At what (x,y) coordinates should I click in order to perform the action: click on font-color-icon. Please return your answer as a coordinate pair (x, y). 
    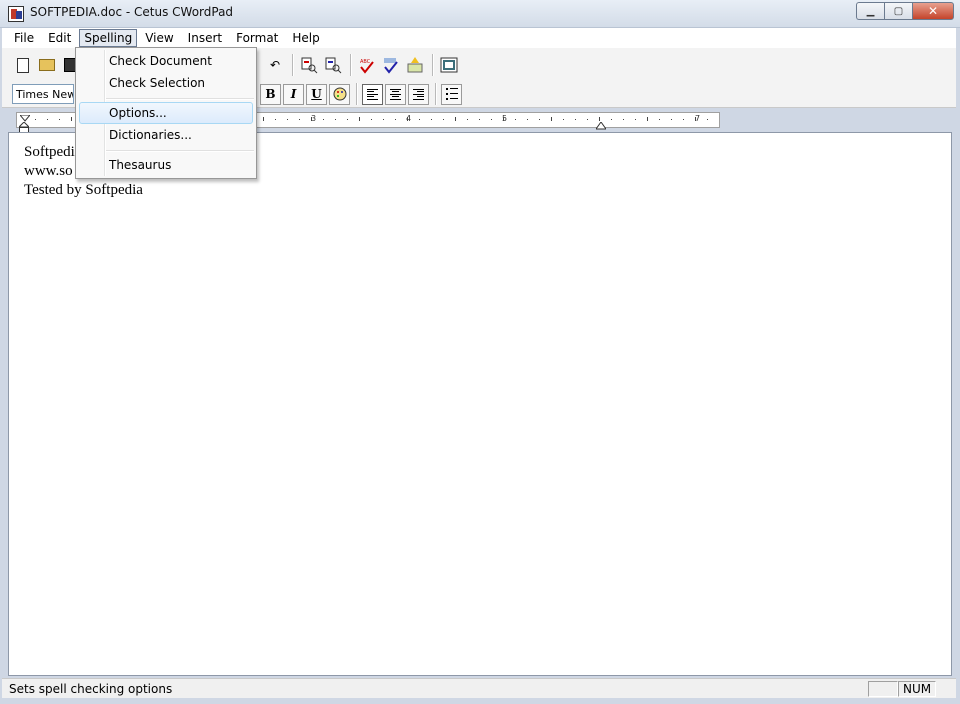
    Looking at the image, I should click on (339, 94).